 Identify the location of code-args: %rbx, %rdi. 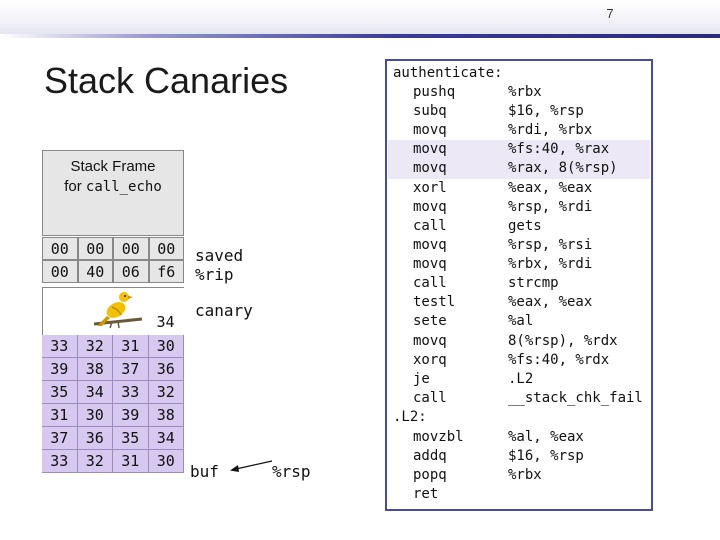
(550, 264).